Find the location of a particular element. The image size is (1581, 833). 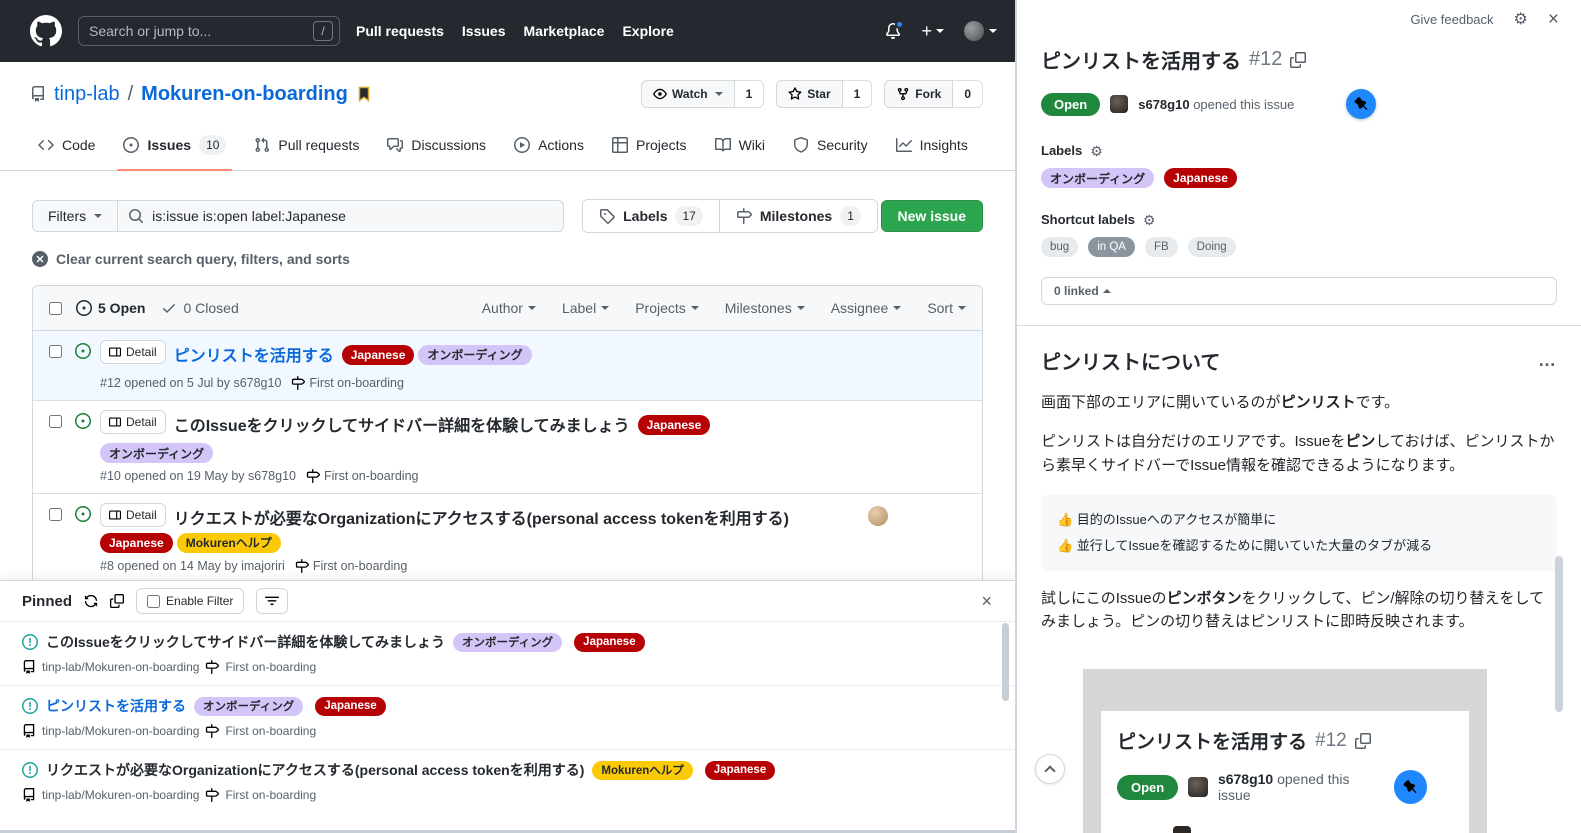

label-filter: Label is located at coordinates (586, 308).